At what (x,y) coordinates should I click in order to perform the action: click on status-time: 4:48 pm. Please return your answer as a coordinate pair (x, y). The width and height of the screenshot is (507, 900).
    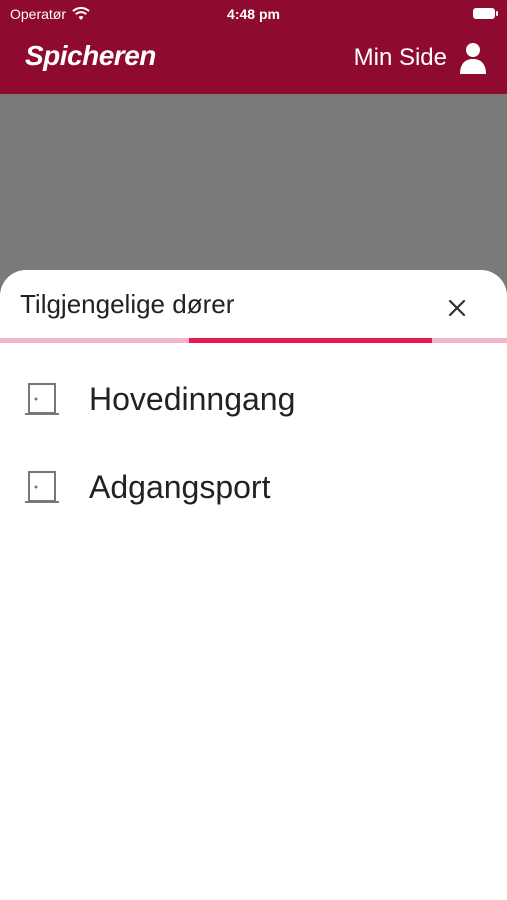
    Looking at the image, I should click on (253, 14).